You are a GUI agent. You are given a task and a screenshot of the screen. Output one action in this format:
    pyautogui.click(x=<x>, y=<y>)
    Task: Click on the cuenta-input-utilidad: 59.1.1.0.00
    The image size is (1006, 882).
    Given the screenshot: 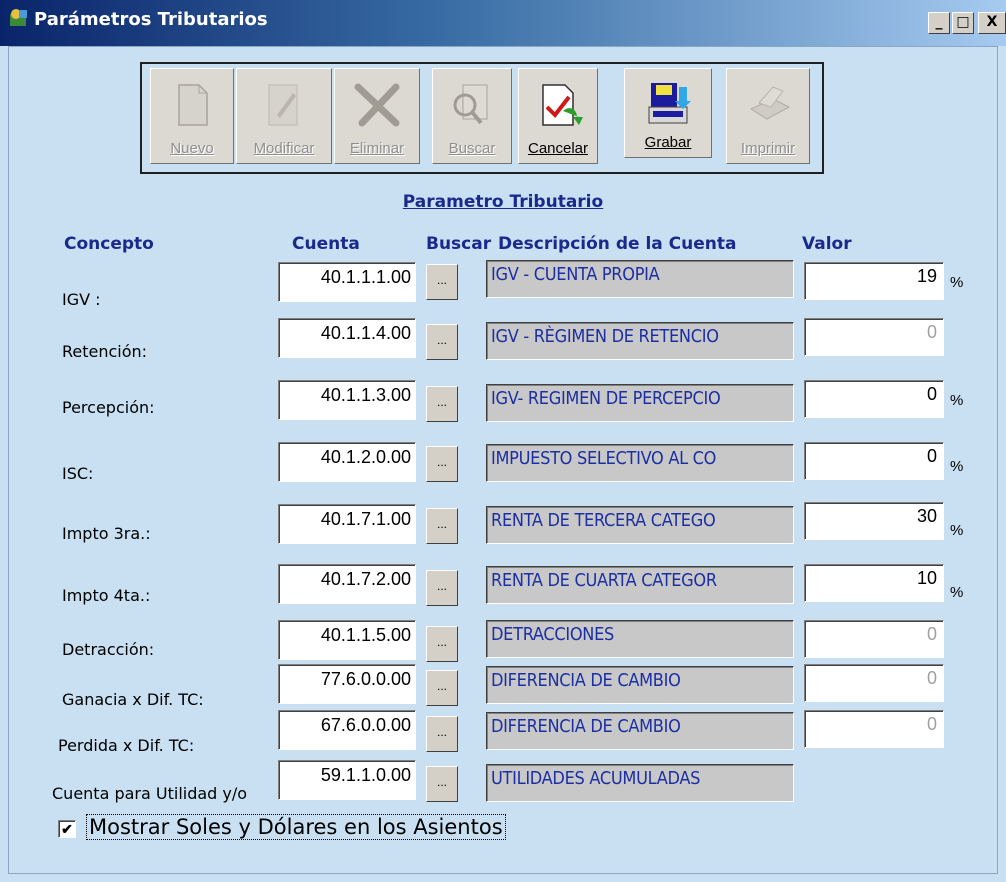 What is the action you would take?
    pyautogui.click(x=347, y=780)
    